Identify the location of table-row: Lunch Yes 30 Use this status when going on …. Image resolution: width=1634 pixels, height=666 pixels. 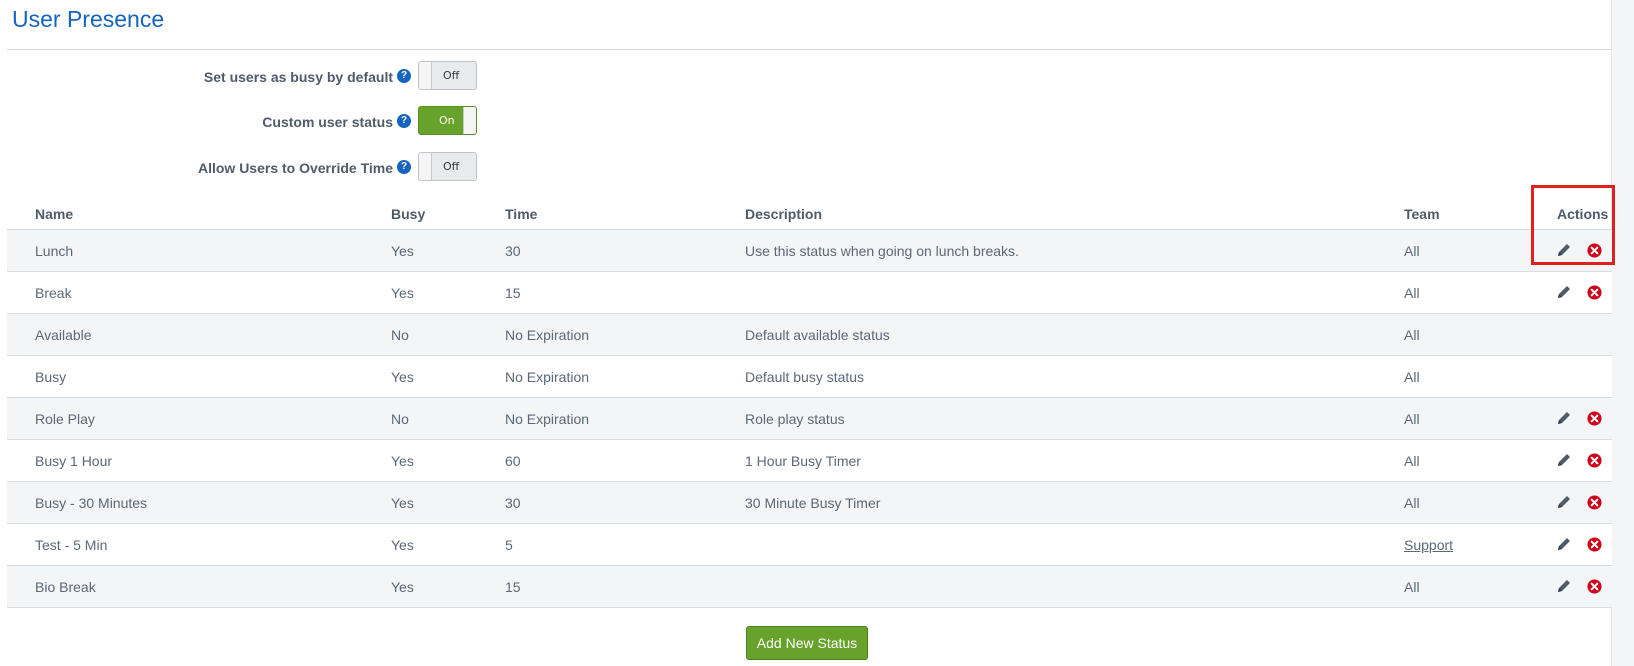
(809, 251).